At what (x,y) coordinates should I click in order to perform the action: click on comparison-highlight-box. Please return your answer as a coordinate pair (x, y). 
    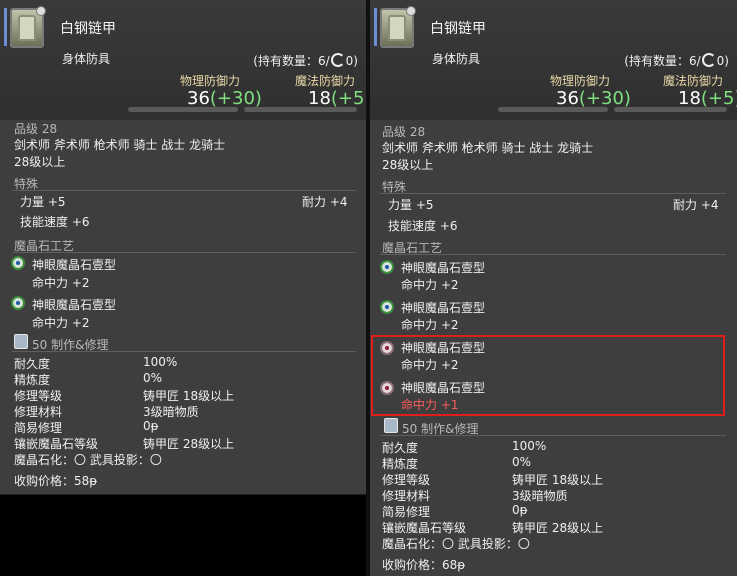
    Looking at the image, I should click on (548, 375).